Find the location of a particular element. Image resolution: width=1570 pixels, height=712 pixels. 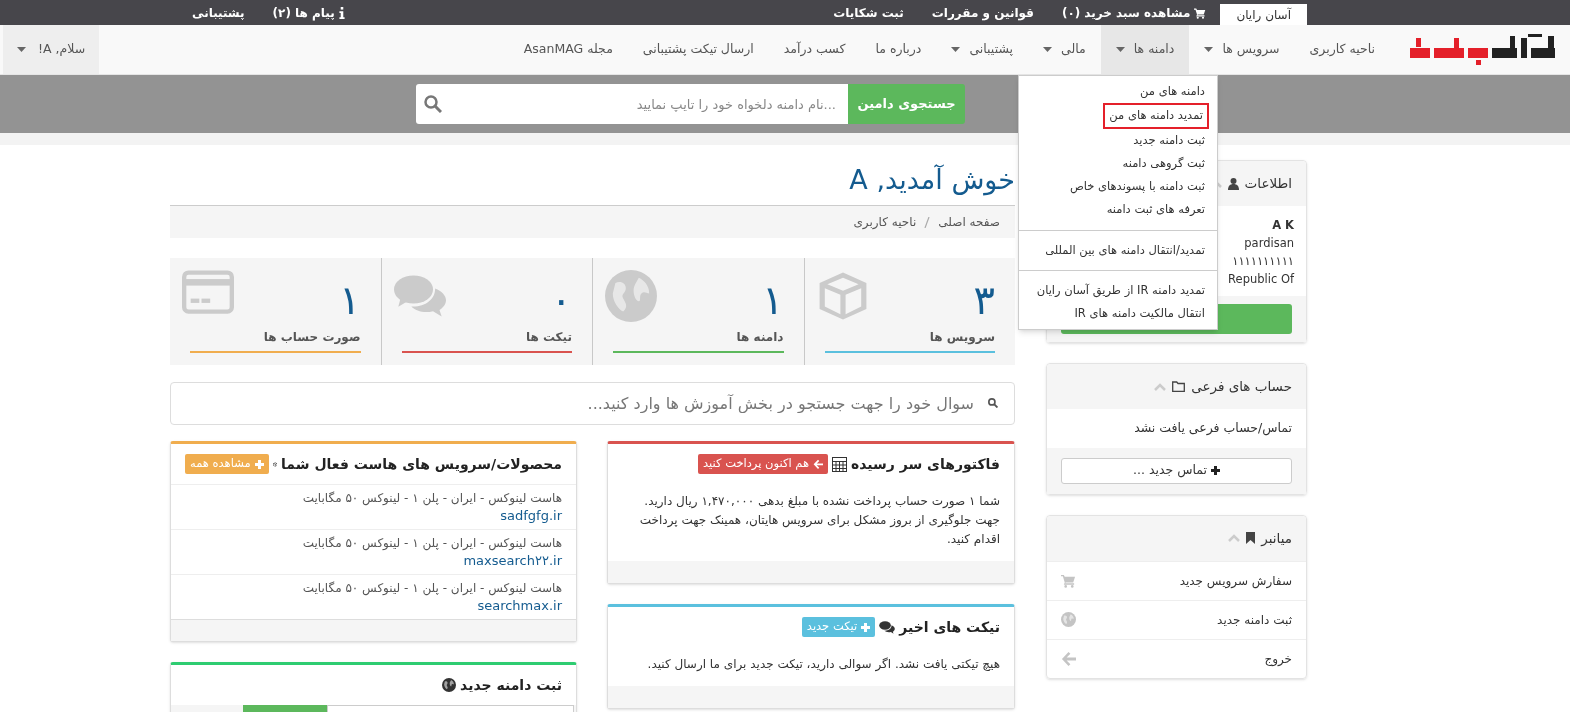

stat-label: تیکت ها is located at coordinates (548, 337).